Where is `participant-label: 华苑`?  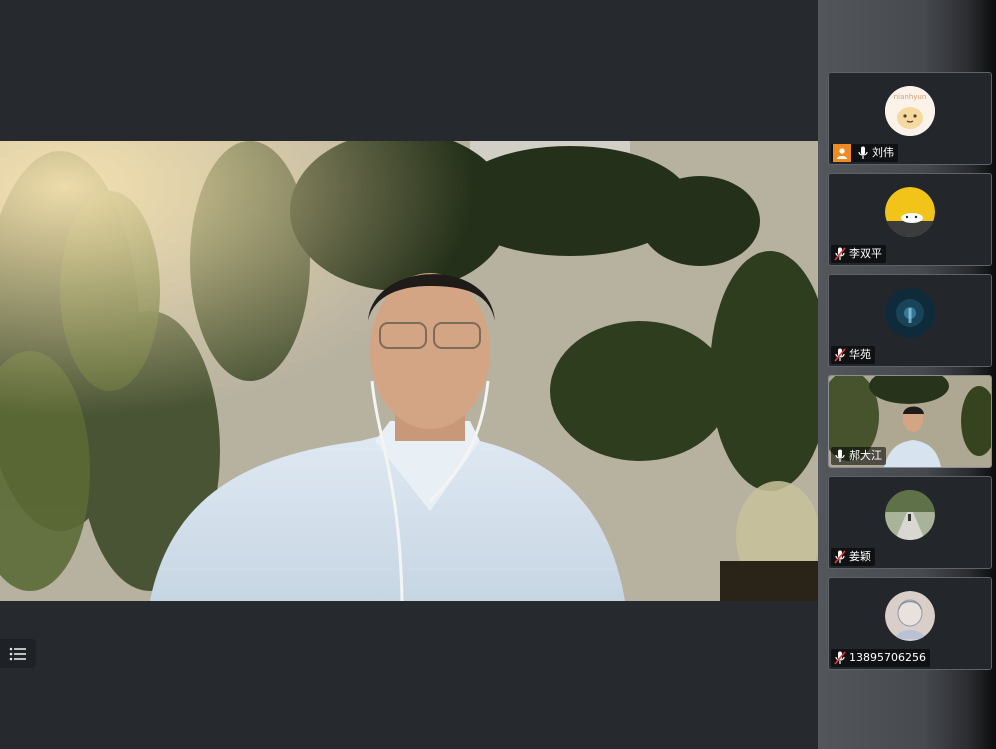
participant-label: 华苑 is located at coordinates (853, 355).